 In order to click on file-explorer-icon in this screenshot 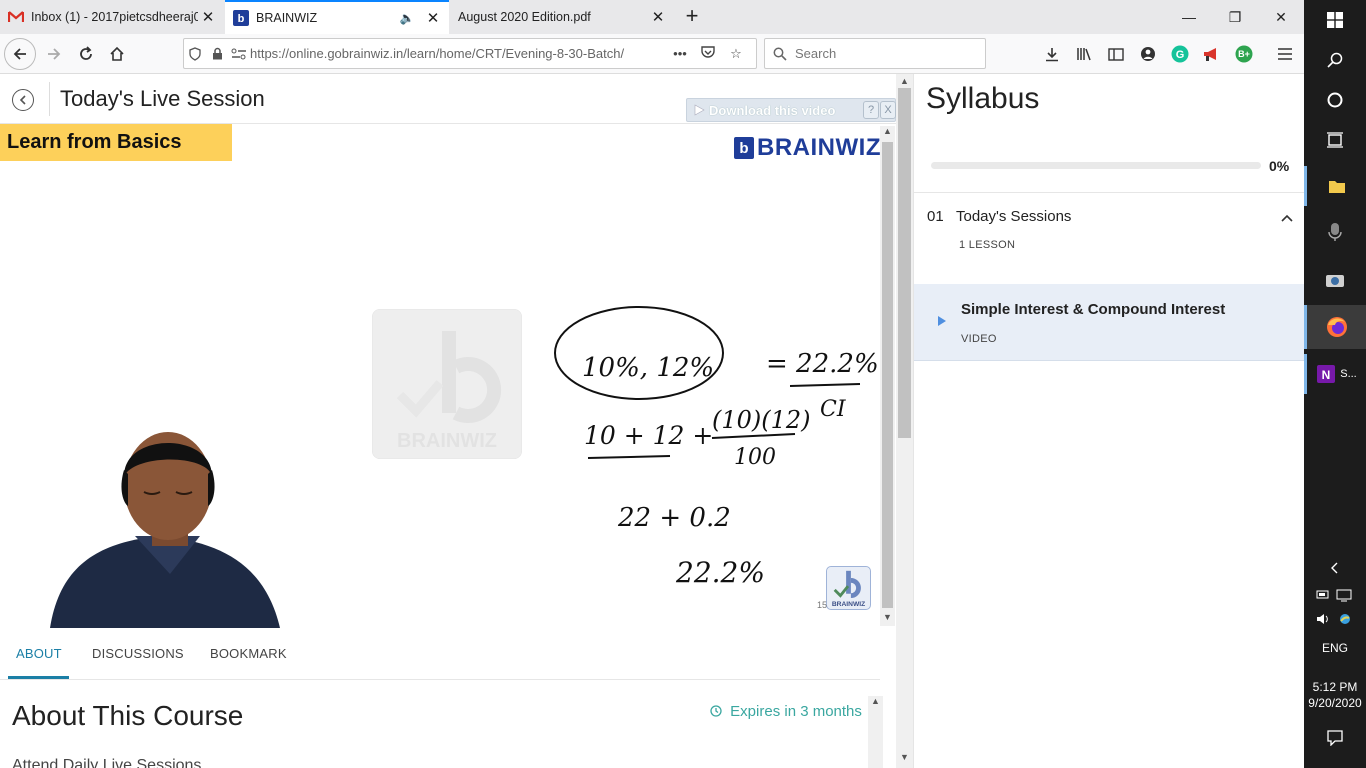, I will do `click(1335, 186)`.